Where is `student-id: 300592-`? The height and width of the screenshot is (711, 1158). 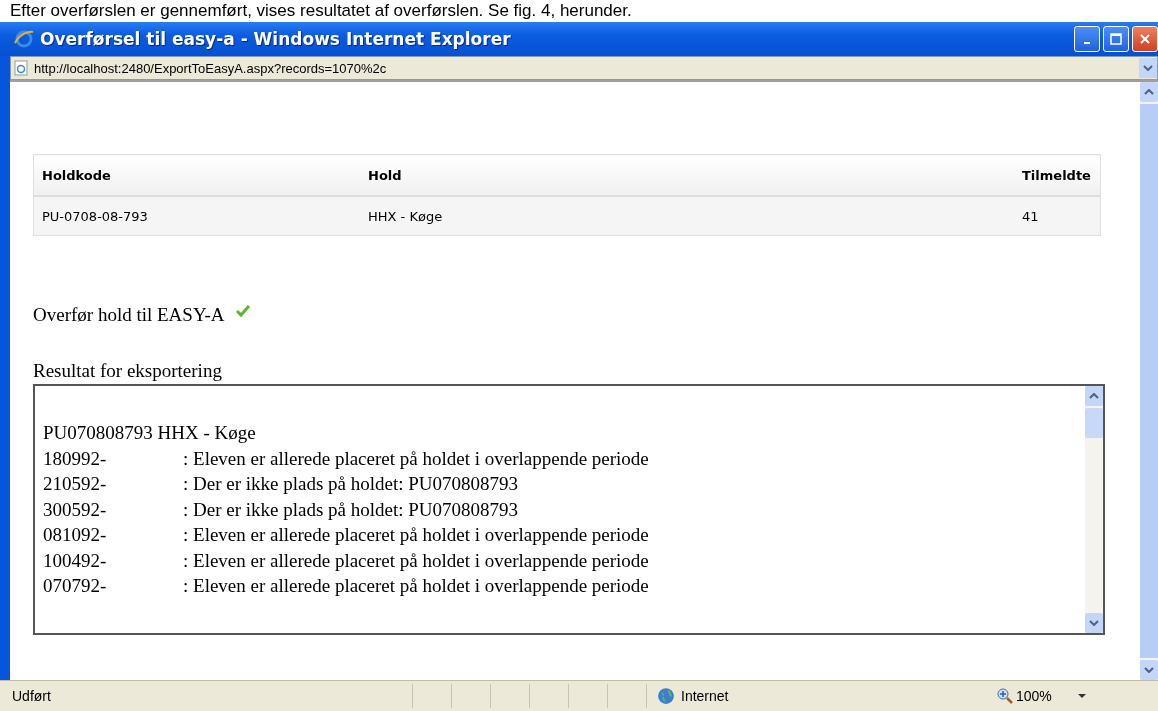 student-id: 300592- is located at coordinates (75, 509).